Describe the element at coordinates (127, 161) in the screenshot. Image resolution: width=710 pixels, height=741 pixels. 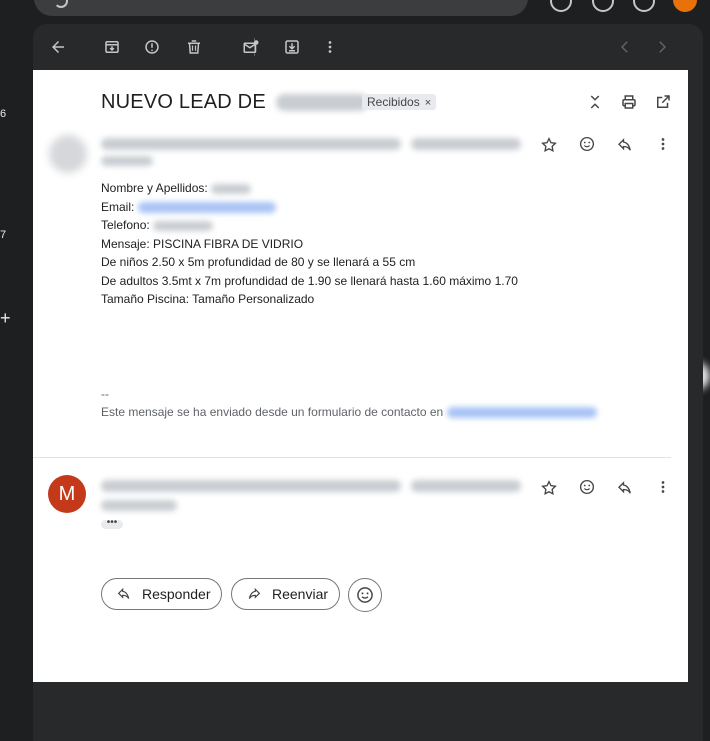
I see `redacted-recipient` at that location.